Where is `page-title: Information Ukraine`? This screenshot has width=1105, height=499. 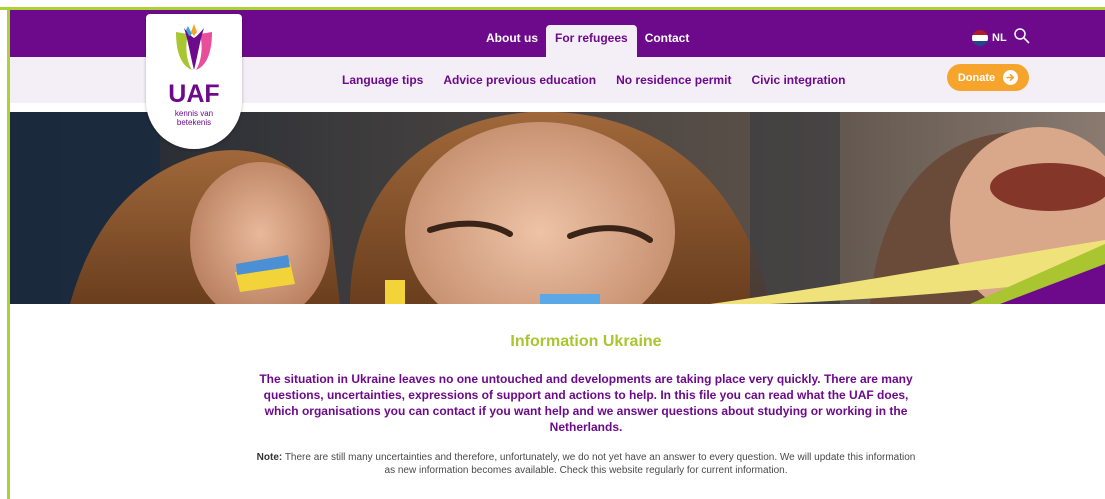
page-title: Information Ukraine is located at coordinates (586, 341).